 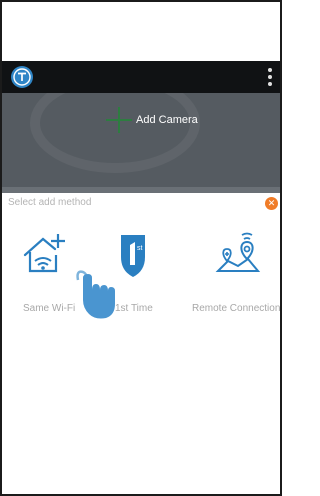 What do you see at coordinates (167, 120) in the screenshot?
I see `add-camera-label: Add Camera` at bounding box center [167, 120].